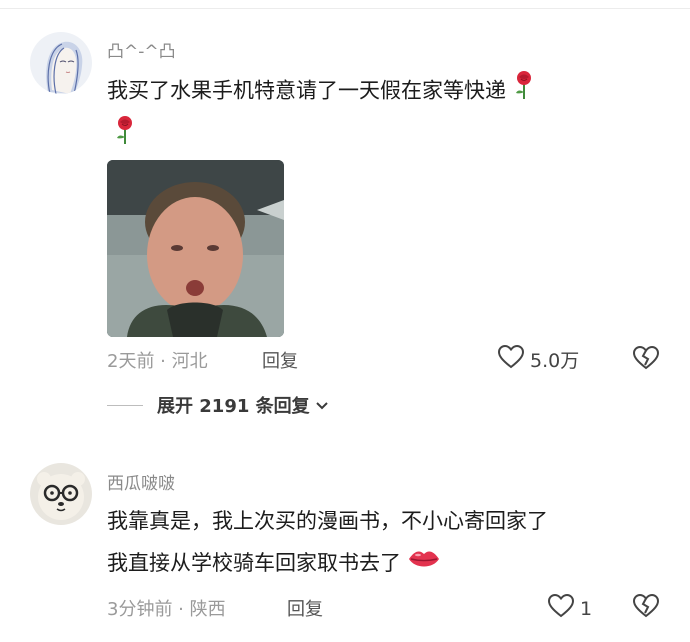 This screenshot has height=642, width=690. I want to click on comment-text-line-2: 我直接从学校骑车回家取书去了, so click(327, 563).